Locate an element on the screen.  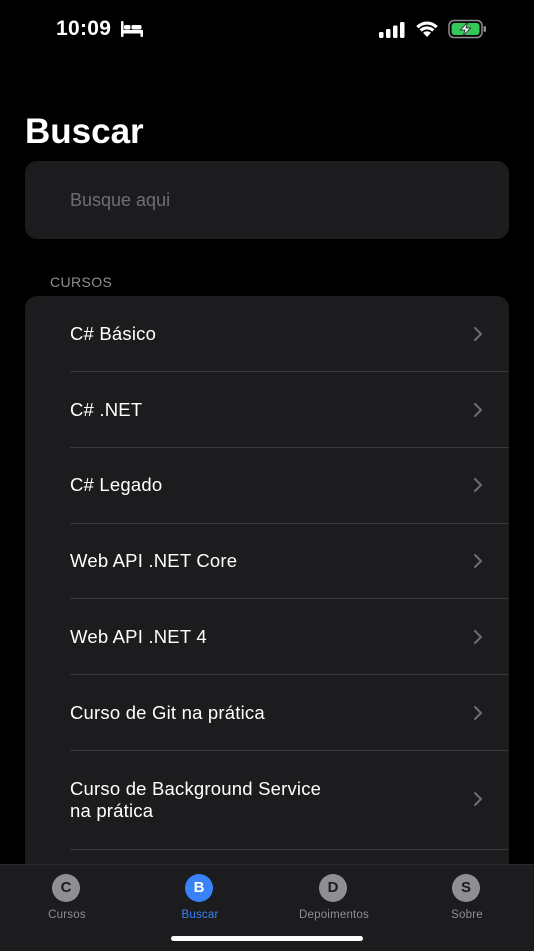
list-item: Web API .NET Core is located at coordinates (267, 561).